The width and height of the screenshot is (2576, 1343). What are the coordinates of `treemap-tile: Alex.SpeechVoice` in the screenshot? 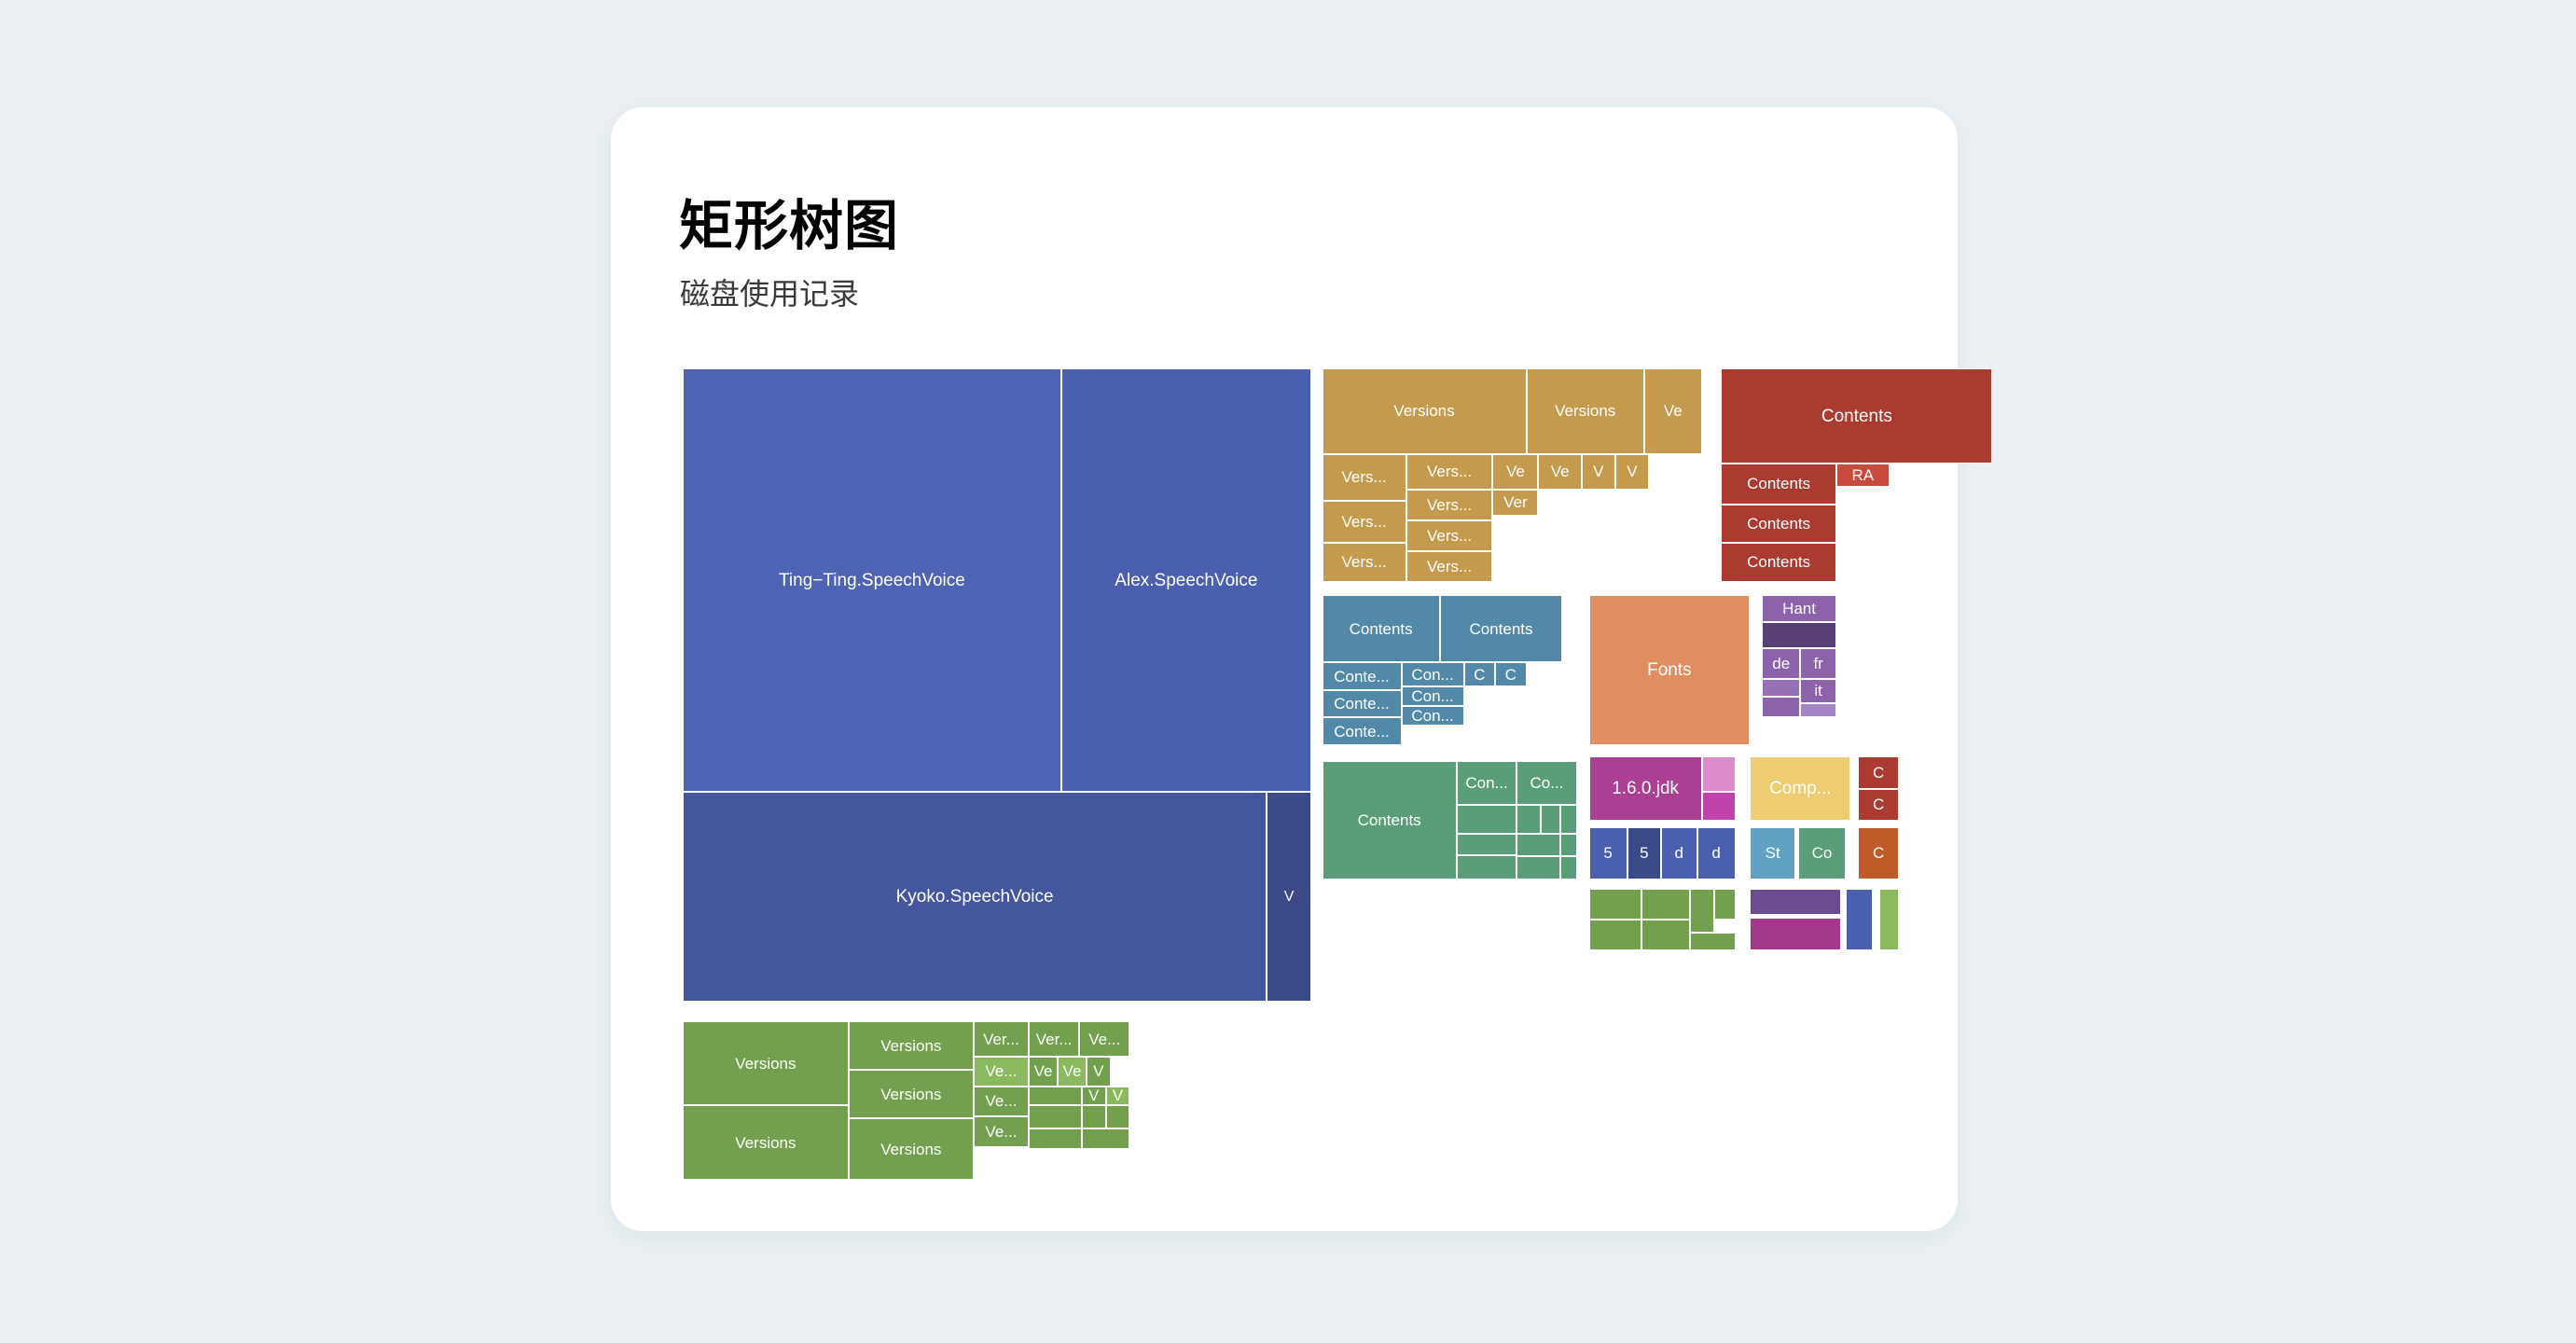 It's located at (1185, 581).